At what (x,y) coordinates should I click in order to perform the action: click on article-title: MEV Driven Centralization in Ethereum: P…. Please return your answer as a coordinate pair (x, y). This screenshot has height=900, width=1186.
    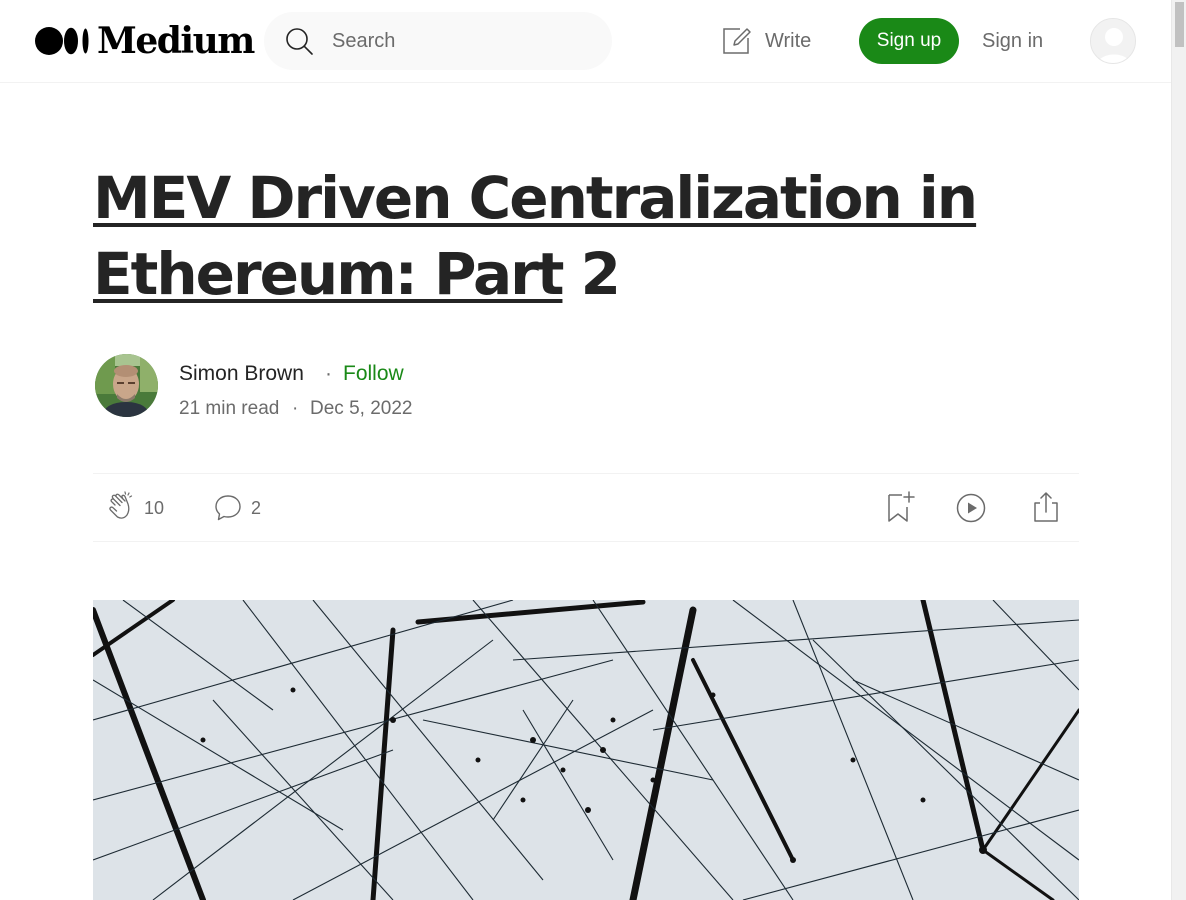
    Looking at the image, I should click on (573, 236).